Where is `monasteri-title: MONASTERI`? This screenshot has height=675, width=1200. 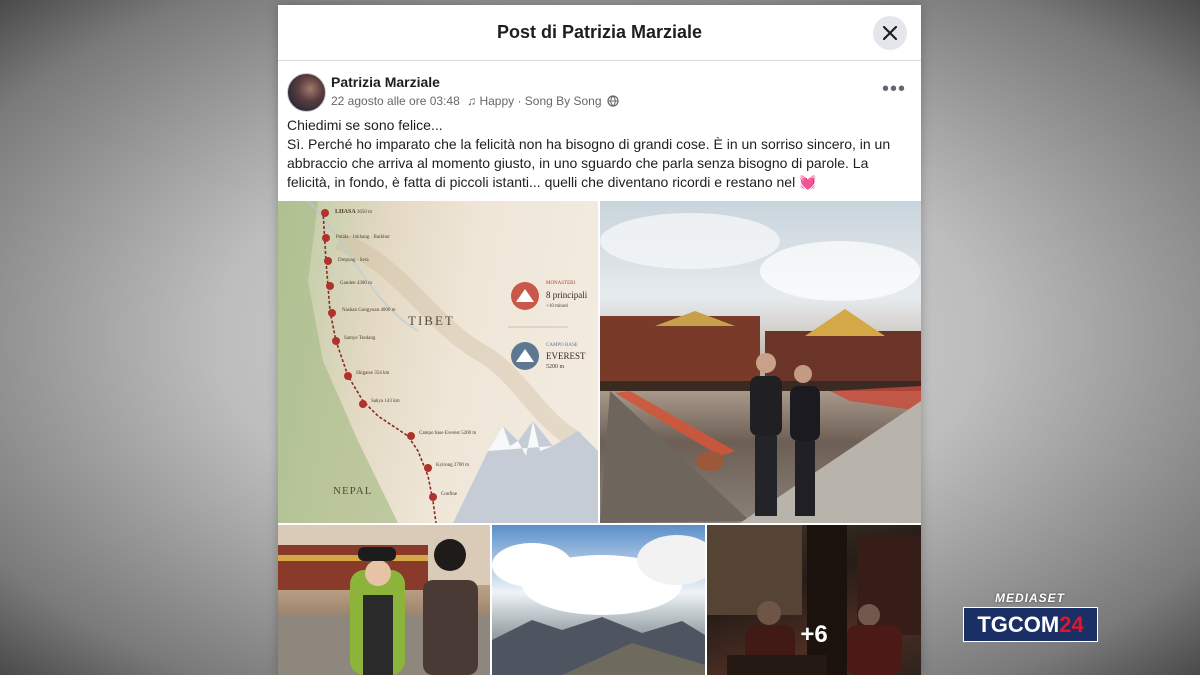 monasteri-title: MONASTERI is located at coordinates (561, 283).